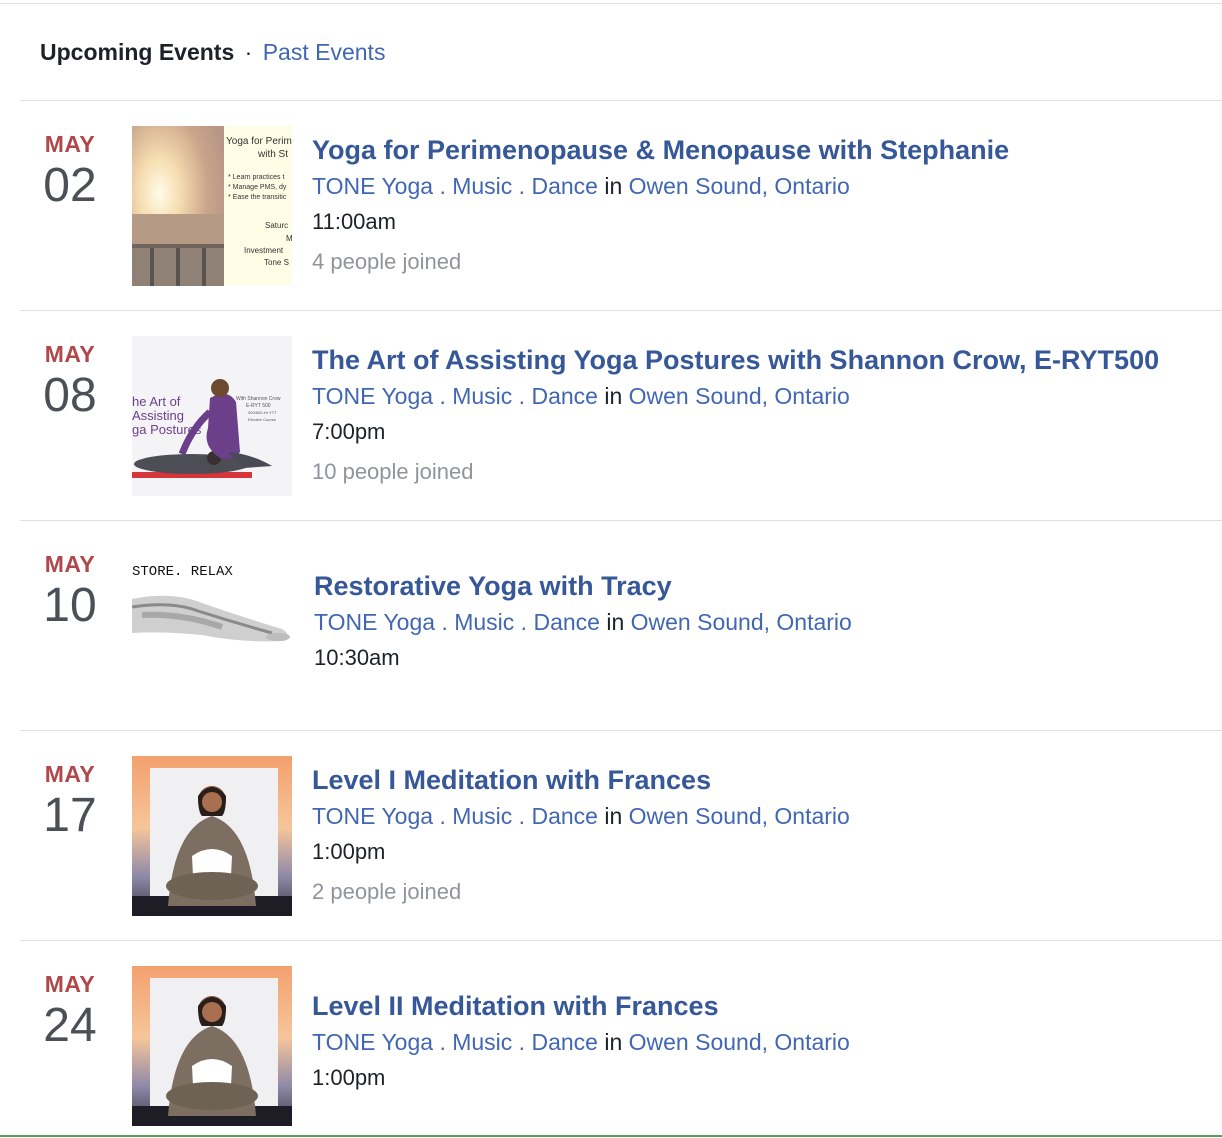 This screenshot has width=1222, height=1138. I want to click on svg-text: 300/500-Hr YTT, so click(262, 412).